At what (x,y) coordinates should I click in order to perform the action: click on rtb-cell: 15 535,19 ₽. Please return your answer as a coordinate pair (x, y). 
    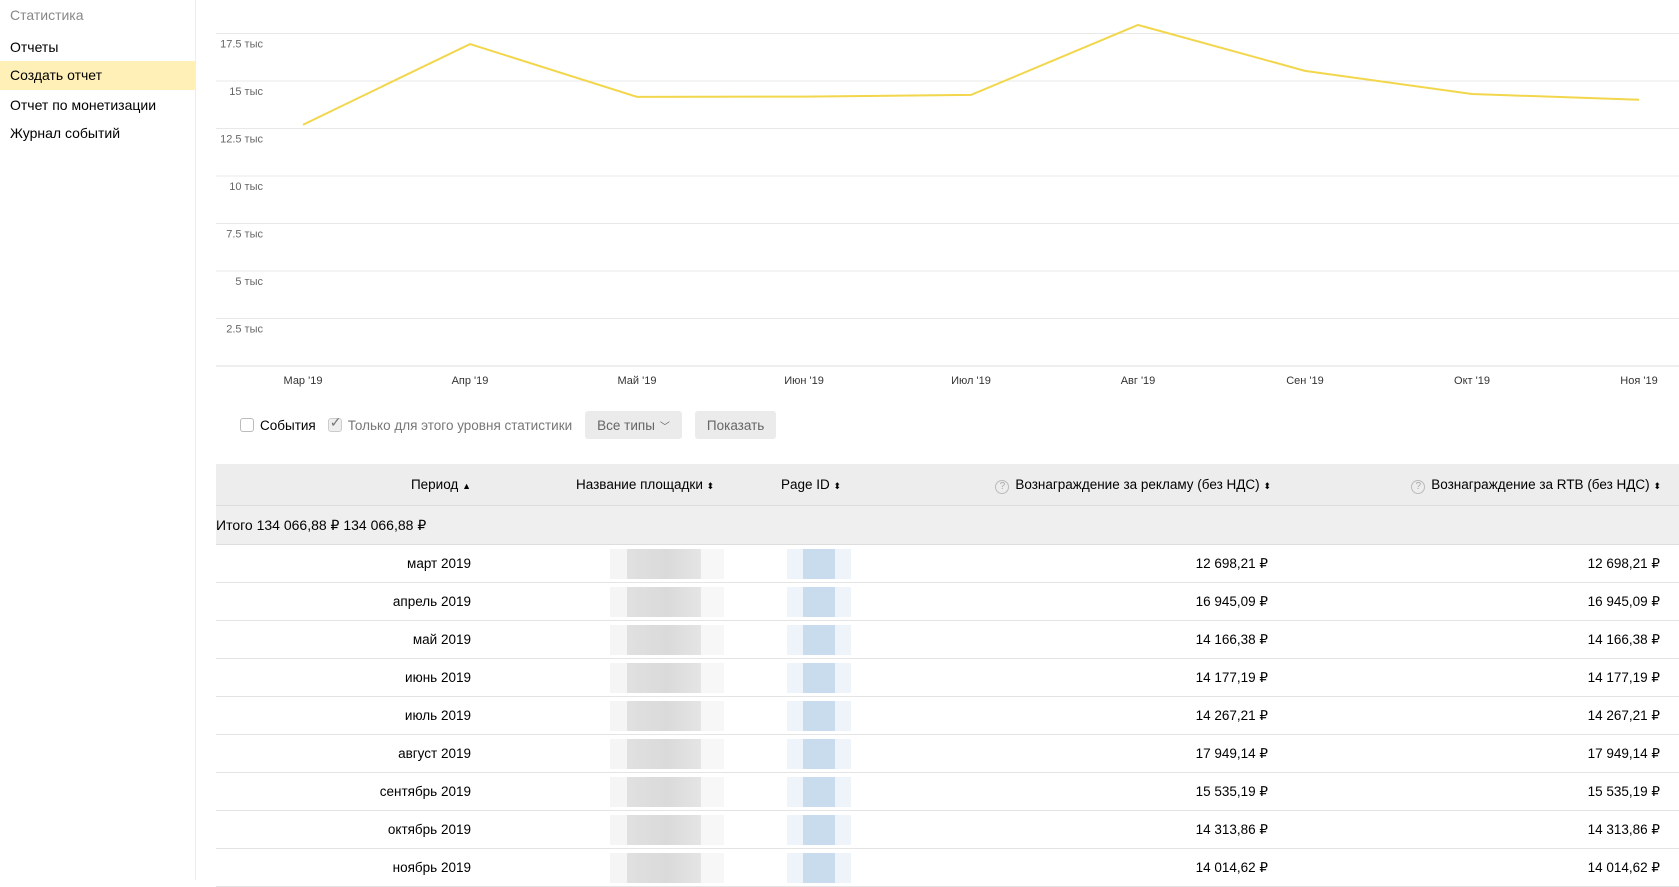
    Looking at the image, I should click on (1623, 791).